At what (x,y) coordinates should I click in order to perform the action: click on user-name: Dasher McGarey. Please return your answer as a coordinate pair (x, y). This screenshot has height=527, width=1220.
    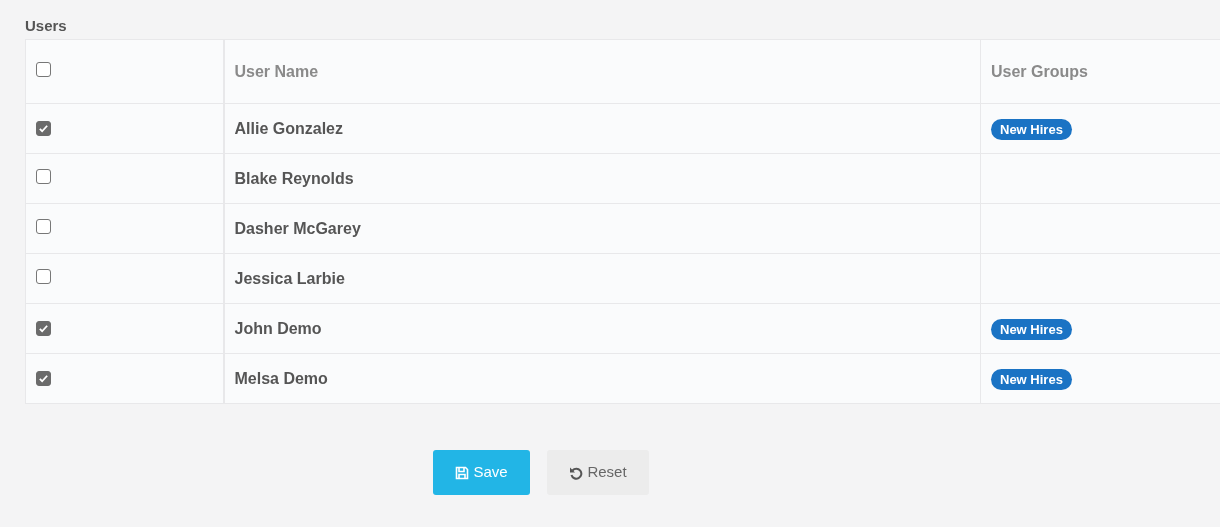
    Looking at the image, I should click on (297, 228).